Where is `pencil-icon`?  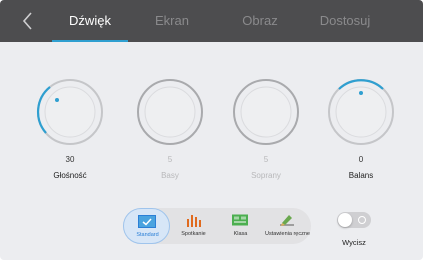
pencil-icon is located at coordinates (287, 220).